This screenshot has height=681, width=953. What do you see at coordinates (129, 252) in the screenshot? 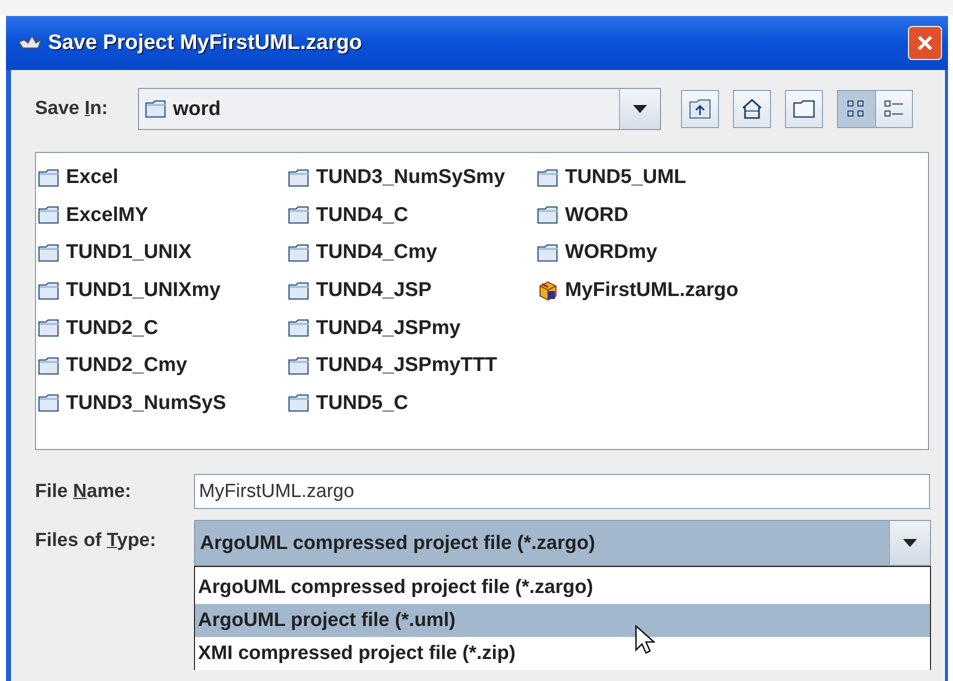
I see `file-name: TUND1_UNIX` at bounding box center [129, 252].